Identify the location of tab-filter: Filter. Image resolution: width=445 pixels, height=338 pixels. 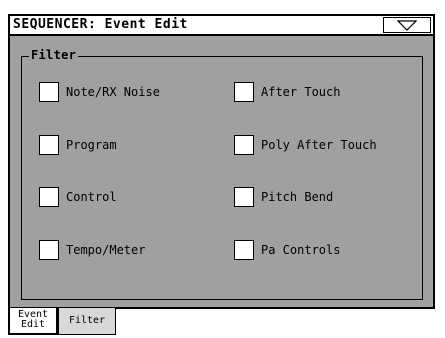
(87, 321).